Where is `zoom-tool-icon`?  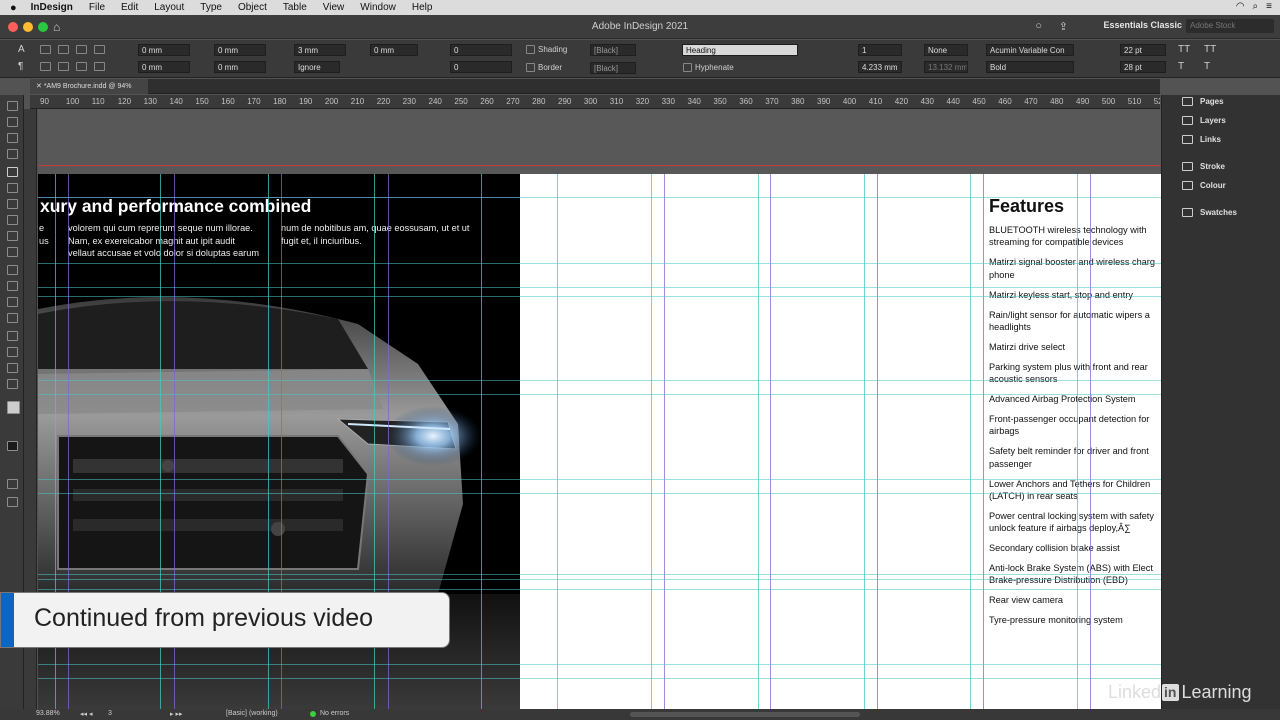
zoom-tool-icon is located at coordinates (12, 384).